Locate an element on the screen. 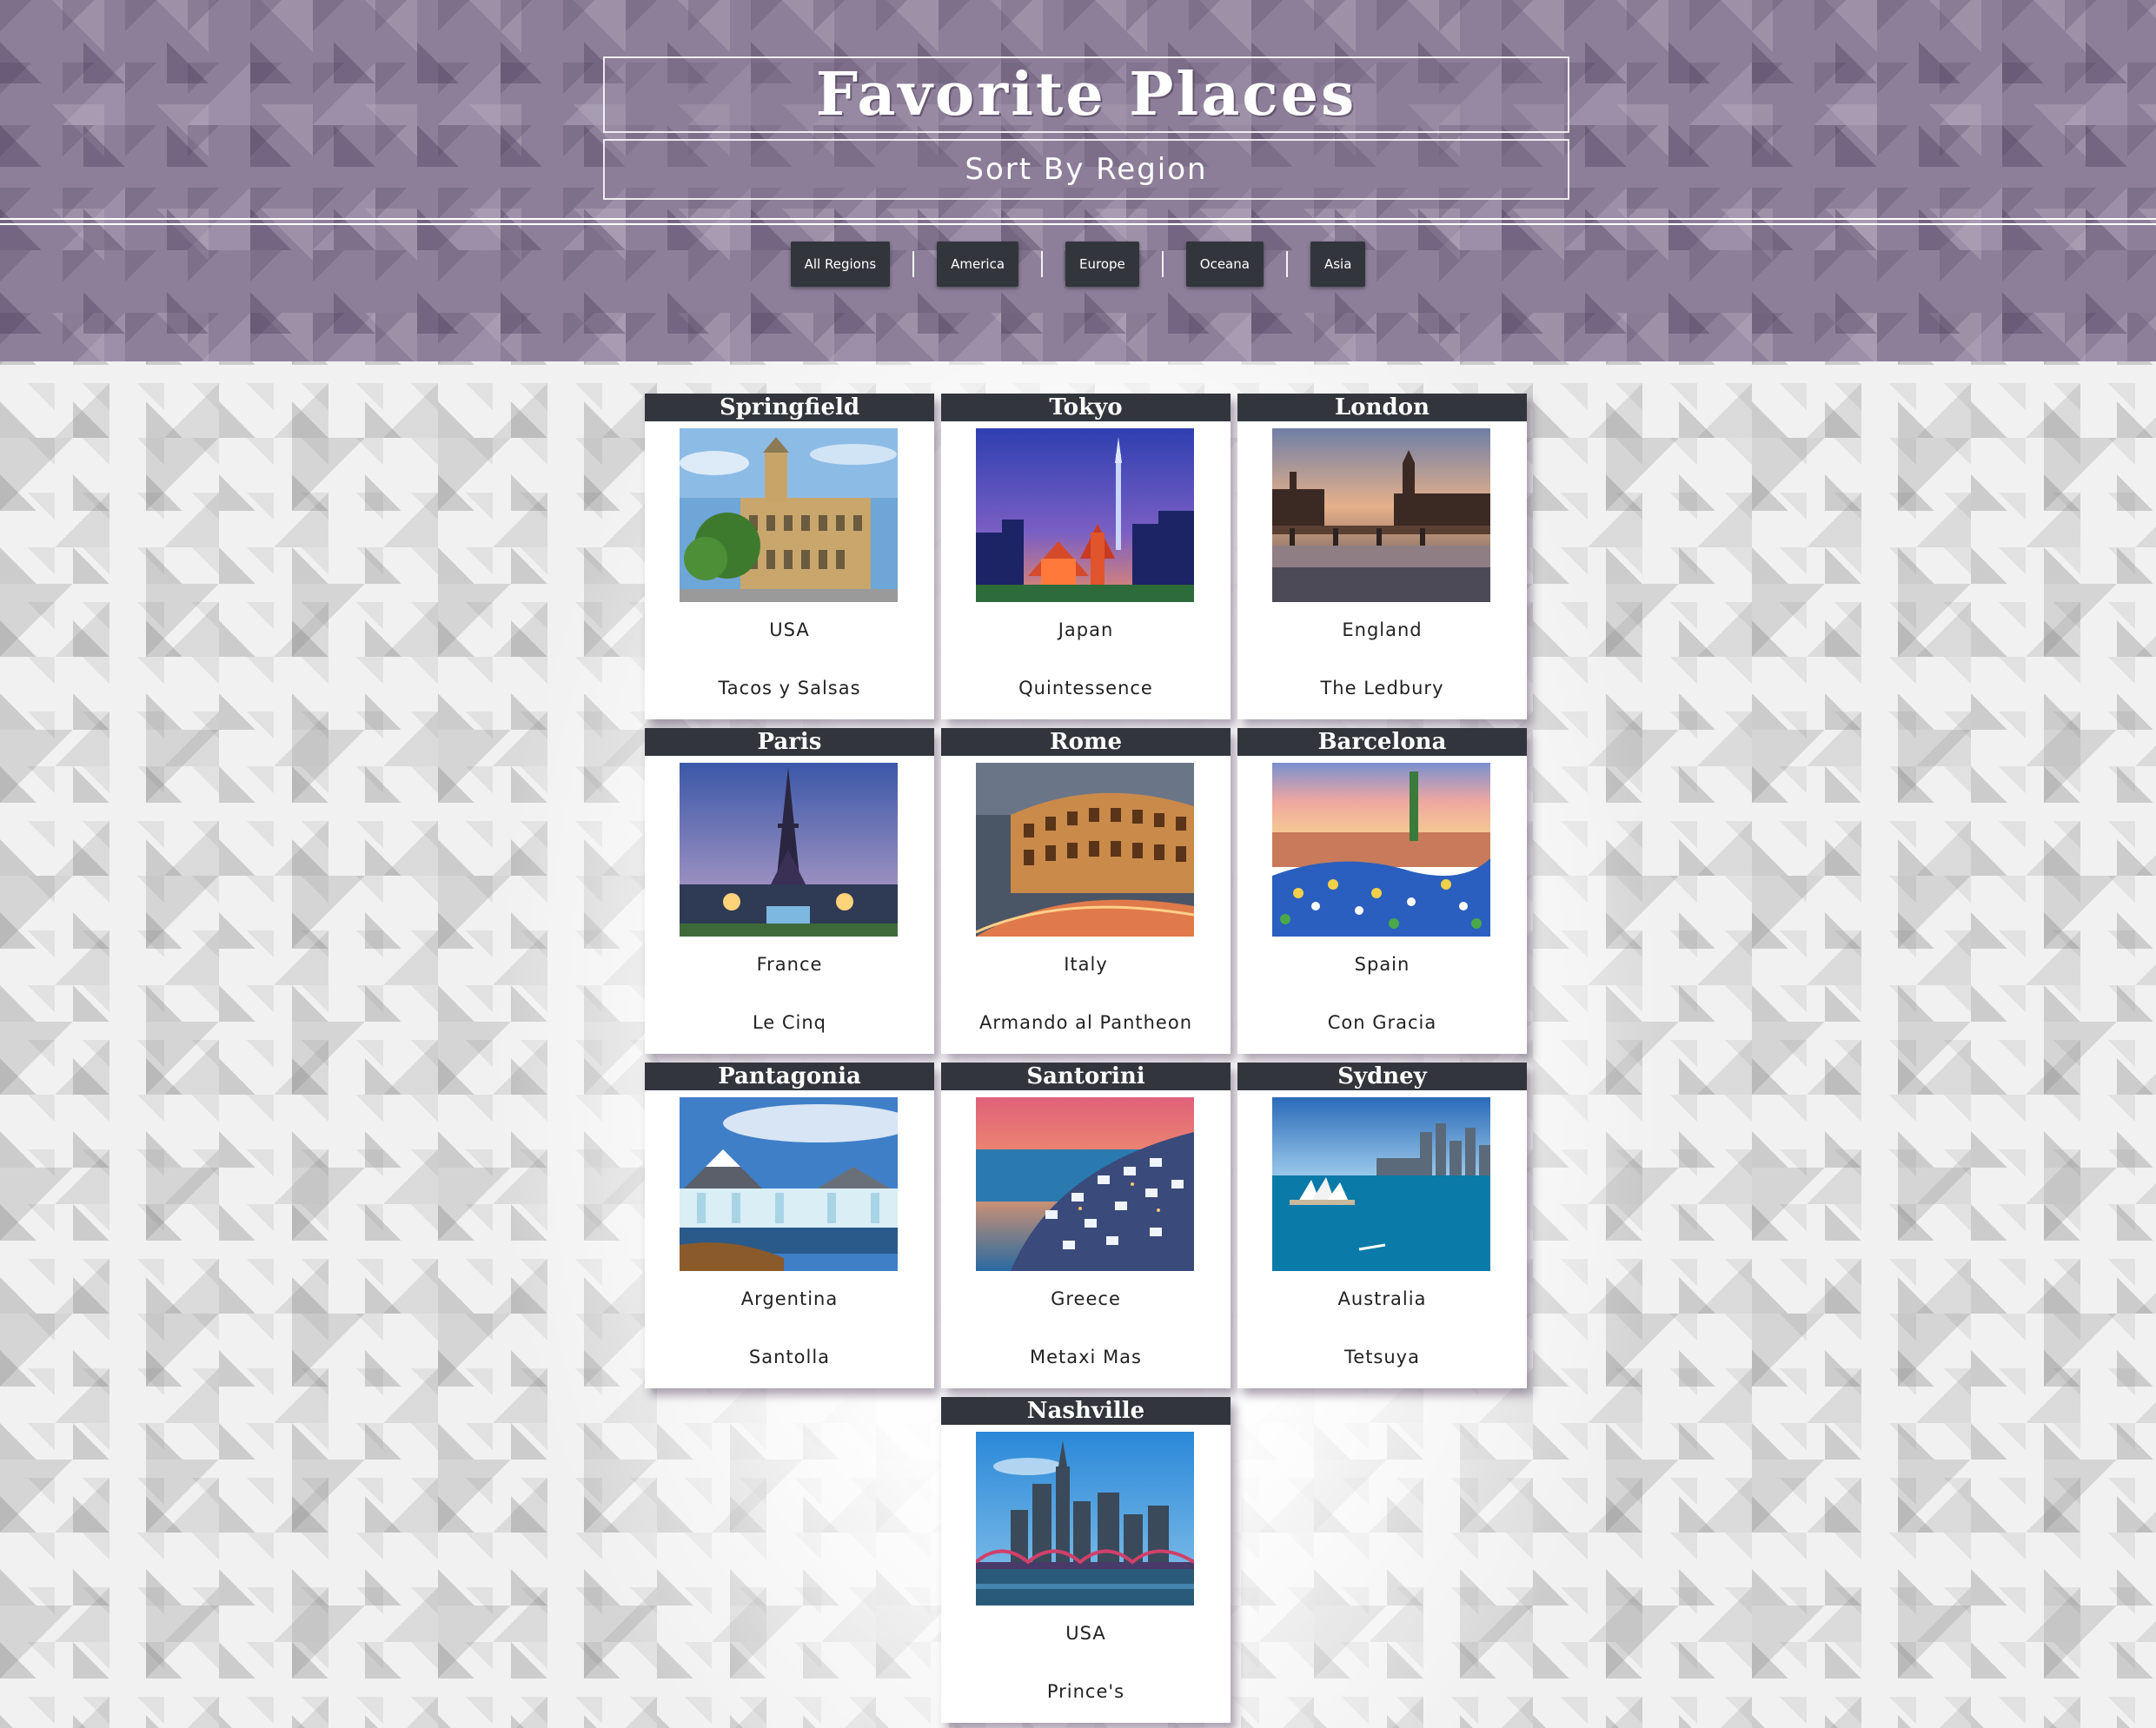 This screenshot has height=1728, width=2156. card-city-name: Paris is located at coordinates (790, 742).